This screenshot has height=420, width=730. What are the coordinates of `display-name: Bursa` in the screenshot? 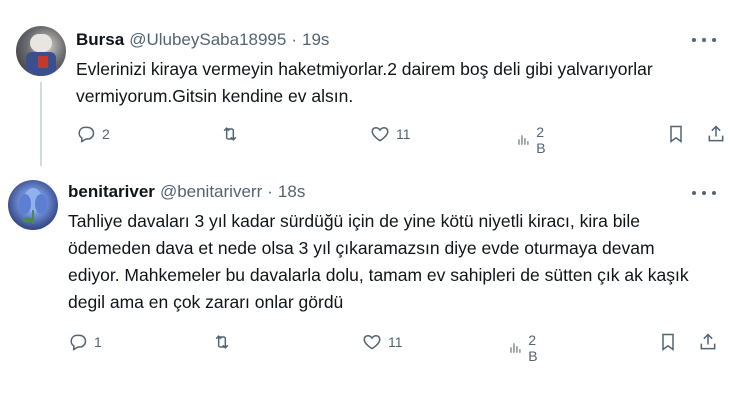 It's located at (100, 40).